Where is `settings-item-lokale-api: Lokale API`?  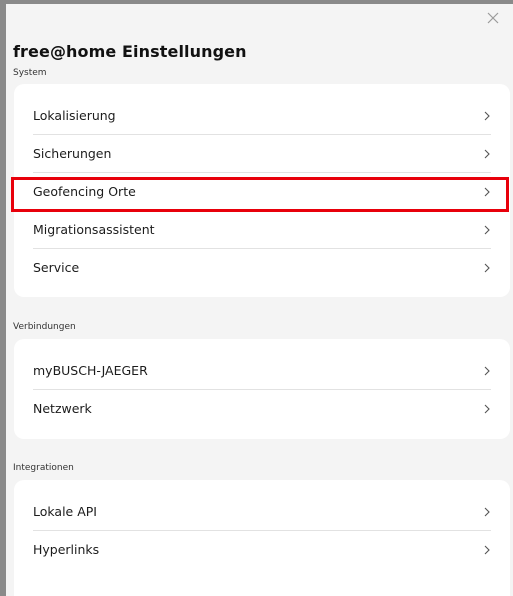 settings-item-lokale-api: Lokale API is located at coordinates (262, 511).